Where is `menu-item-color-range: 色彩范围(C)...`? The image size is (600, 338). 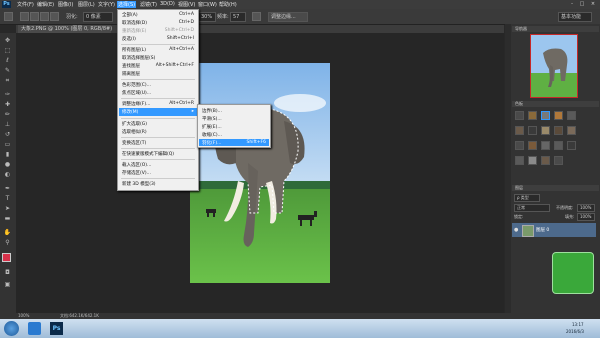
menu-item-color-range: 色彩范围(C)... is located at coordinates (136, 85).